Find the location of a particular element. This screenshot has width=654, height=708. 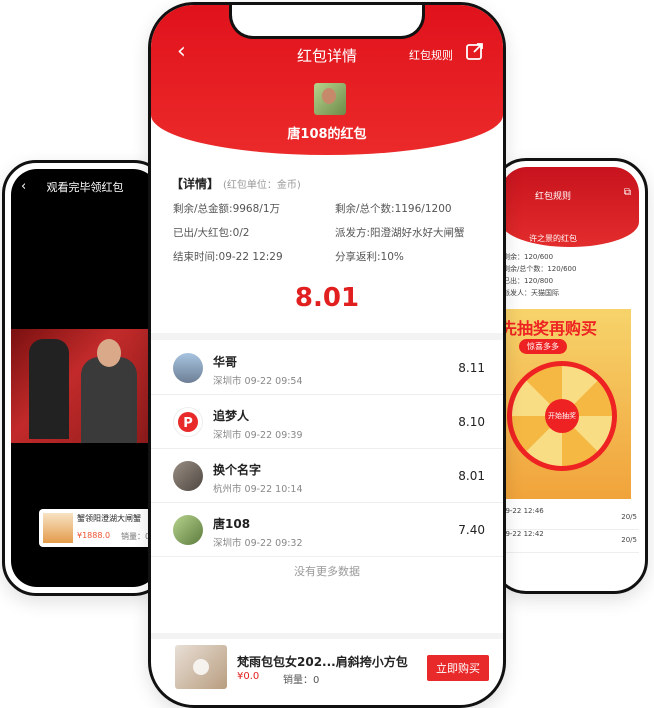

left-product-card: 蟹领阳澄湖大闸蟹 ¥1888.0 销量：0 is located at coordinates (99, 528).